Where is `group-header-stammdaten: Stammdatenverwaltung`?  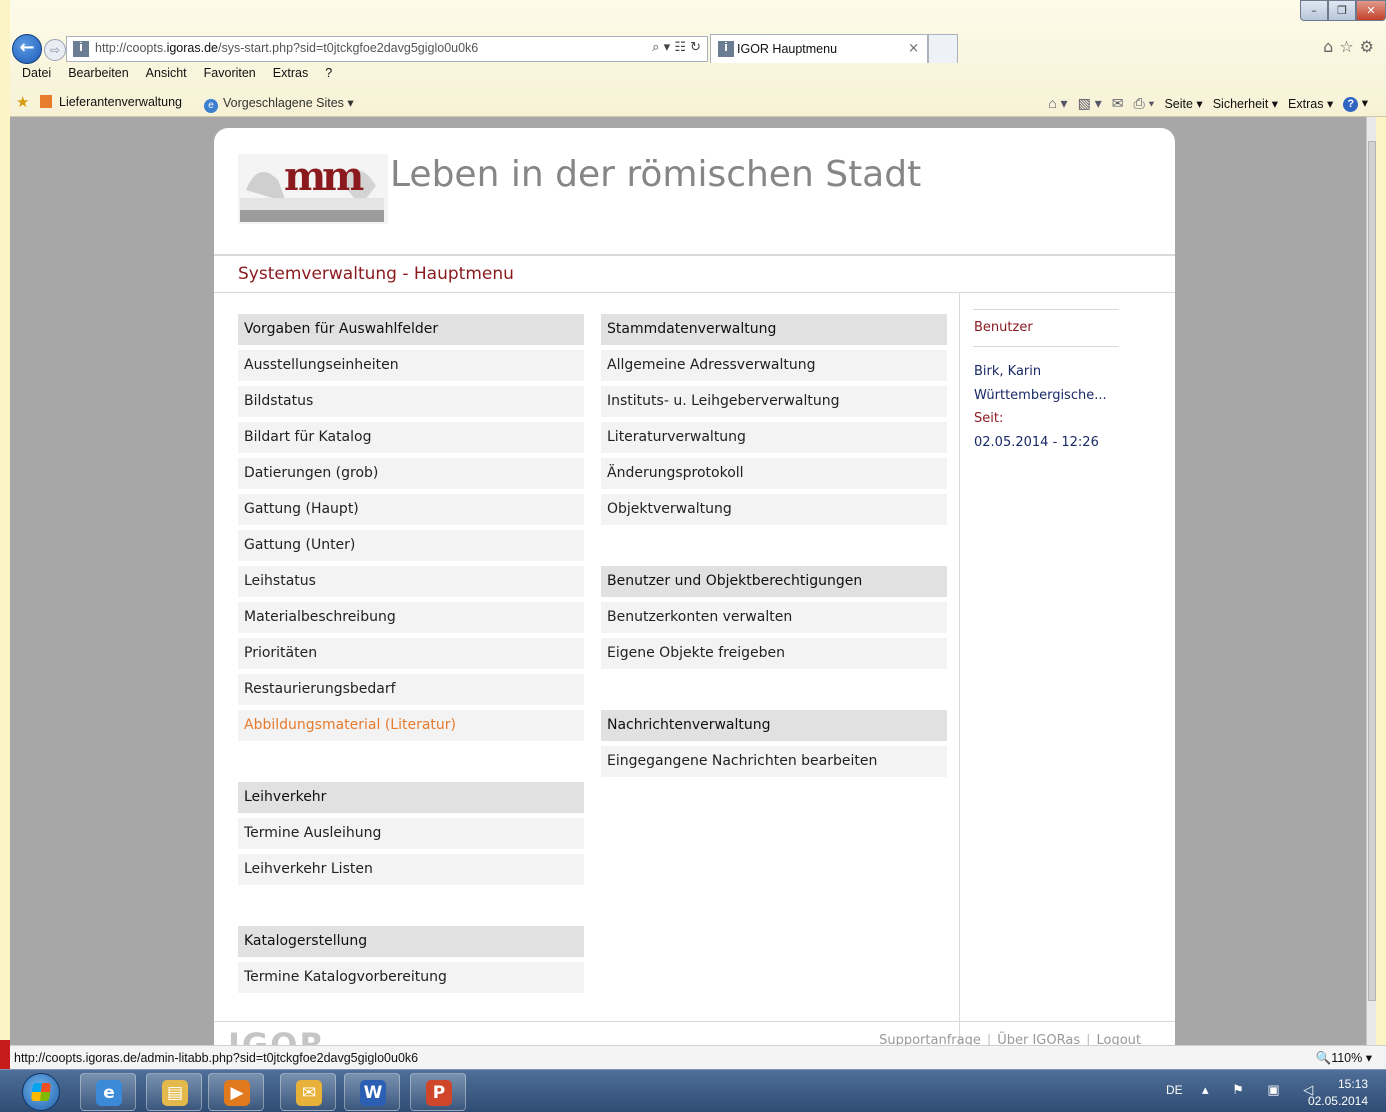
group-header-stammdaten: Stammdatenverwaltung is located at coordinates (774, 329).